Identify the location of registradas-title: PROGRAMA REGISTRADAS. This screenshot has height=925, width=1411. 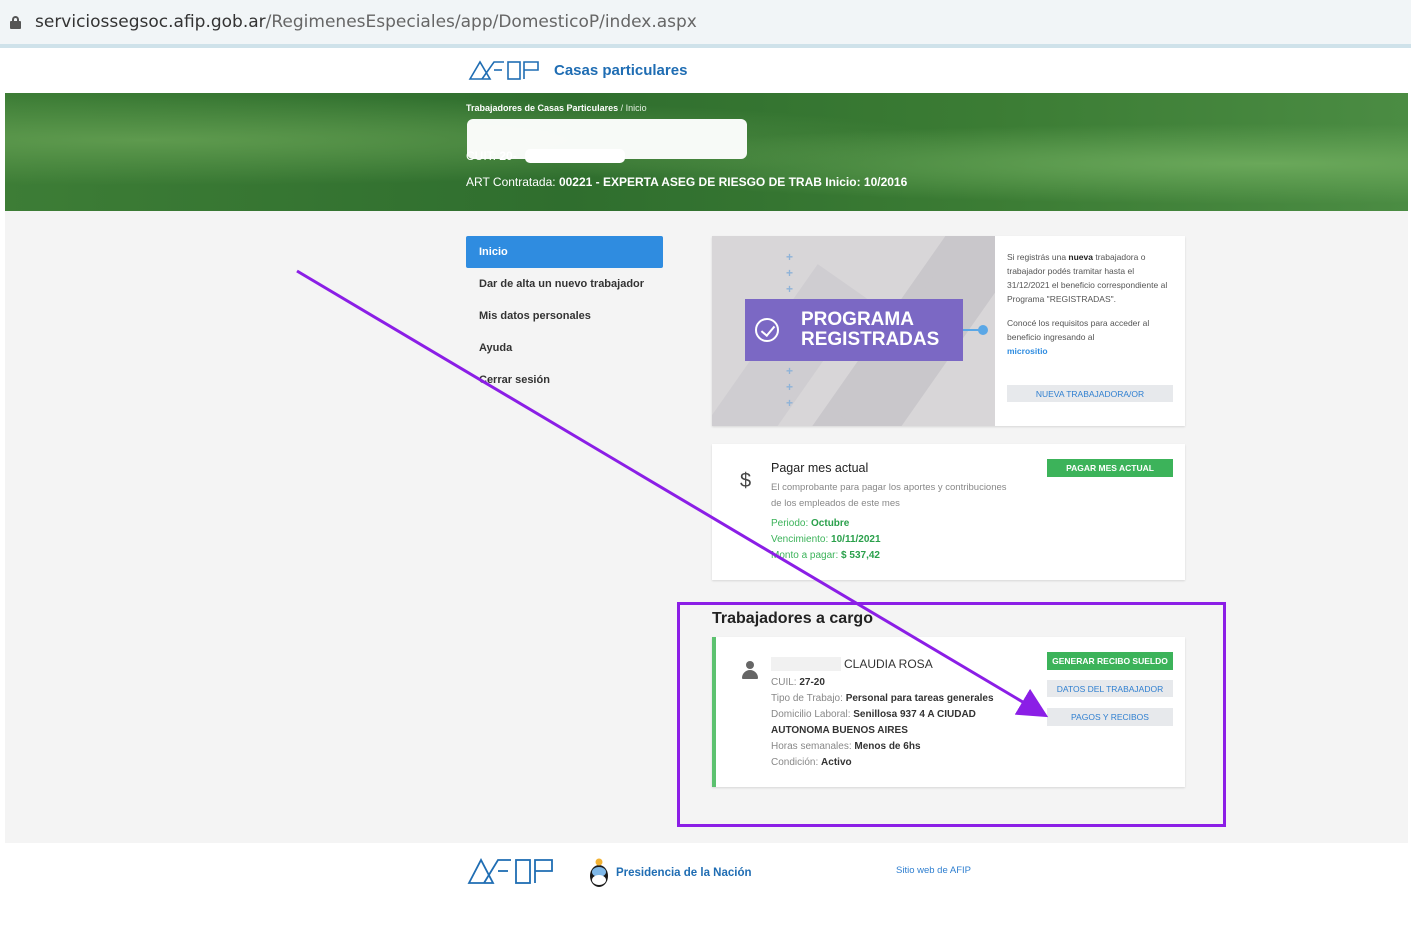
(870, 330).